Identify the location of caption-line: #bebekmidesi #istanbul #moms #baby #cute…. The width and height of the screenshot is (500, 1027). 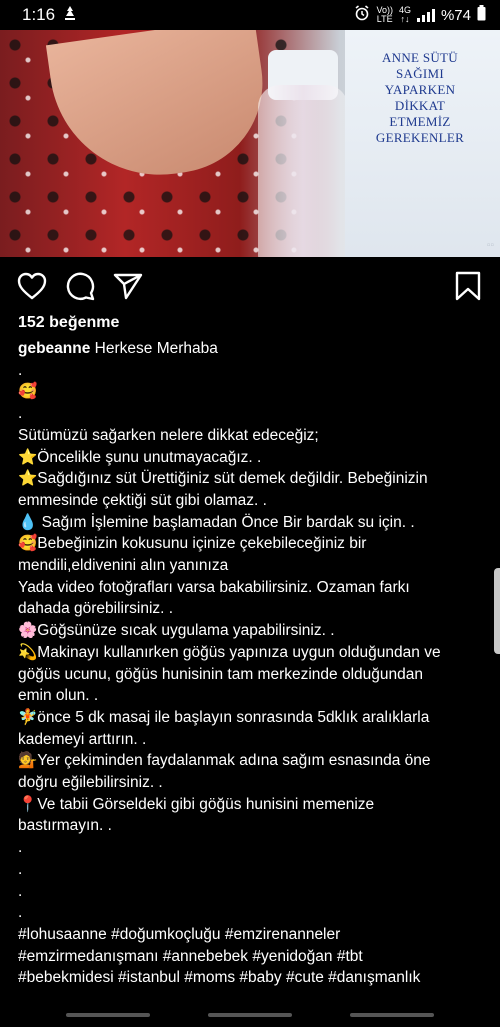
(249, 978).